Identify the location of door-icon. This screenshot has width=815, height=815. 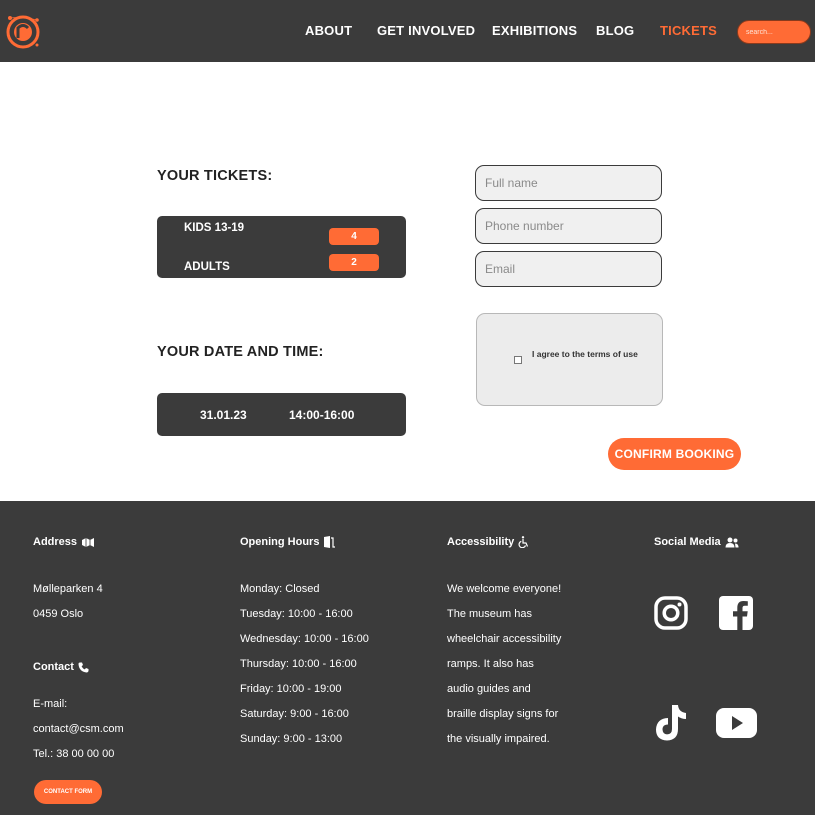
(330, 542).